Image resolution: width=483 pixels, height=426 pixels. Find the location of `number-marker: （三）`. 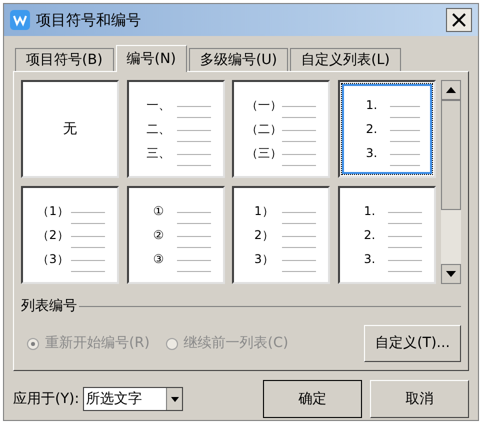

number-marker: （三） is located at coordinates (264, 153).